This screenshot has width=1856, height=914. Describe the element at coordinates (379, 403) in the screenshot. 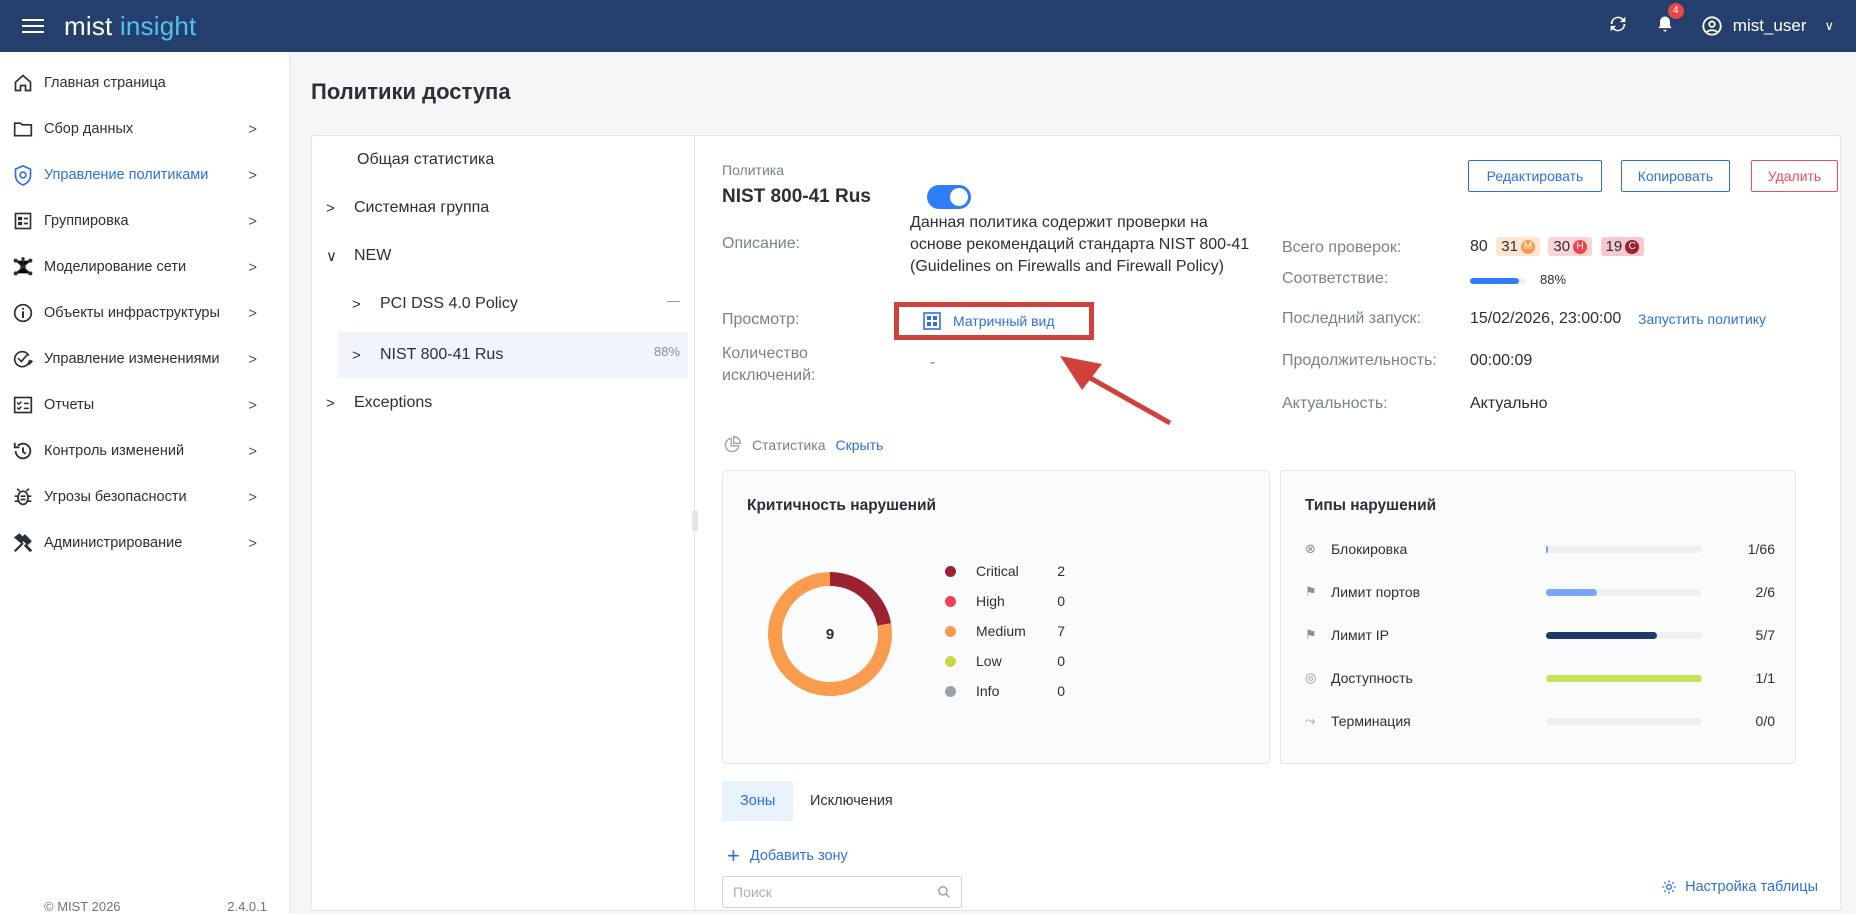

I see `tree-item-exceptions: > Exceptions` at that location.